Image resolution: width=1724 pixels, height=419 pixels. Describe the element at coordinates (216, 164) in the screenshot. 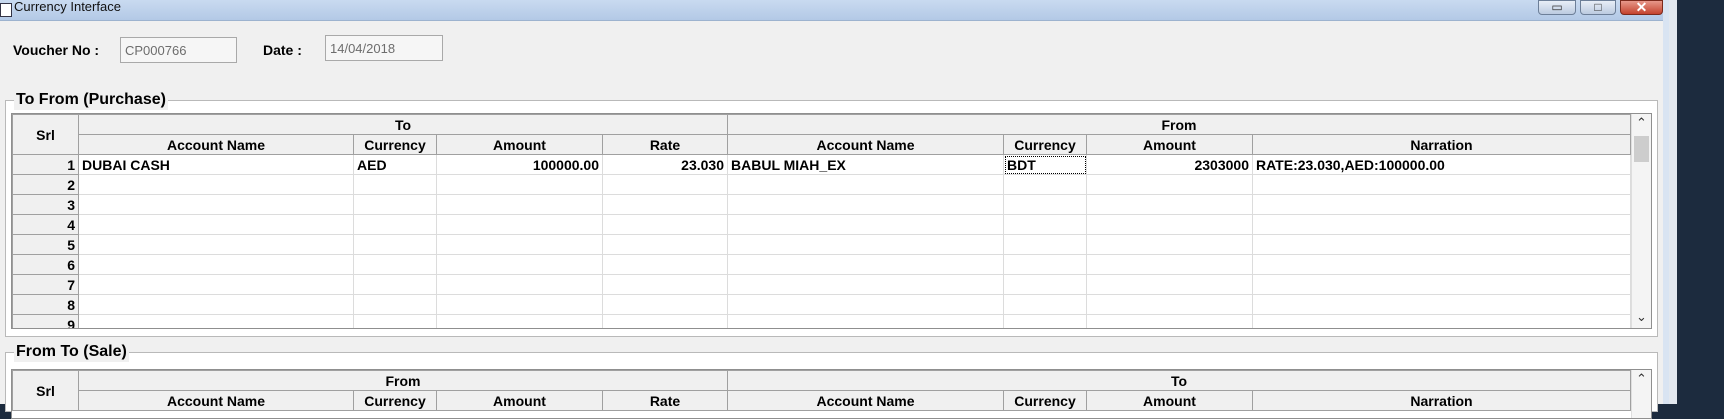

I see `table-cell: DUBAI CASH` at that location.